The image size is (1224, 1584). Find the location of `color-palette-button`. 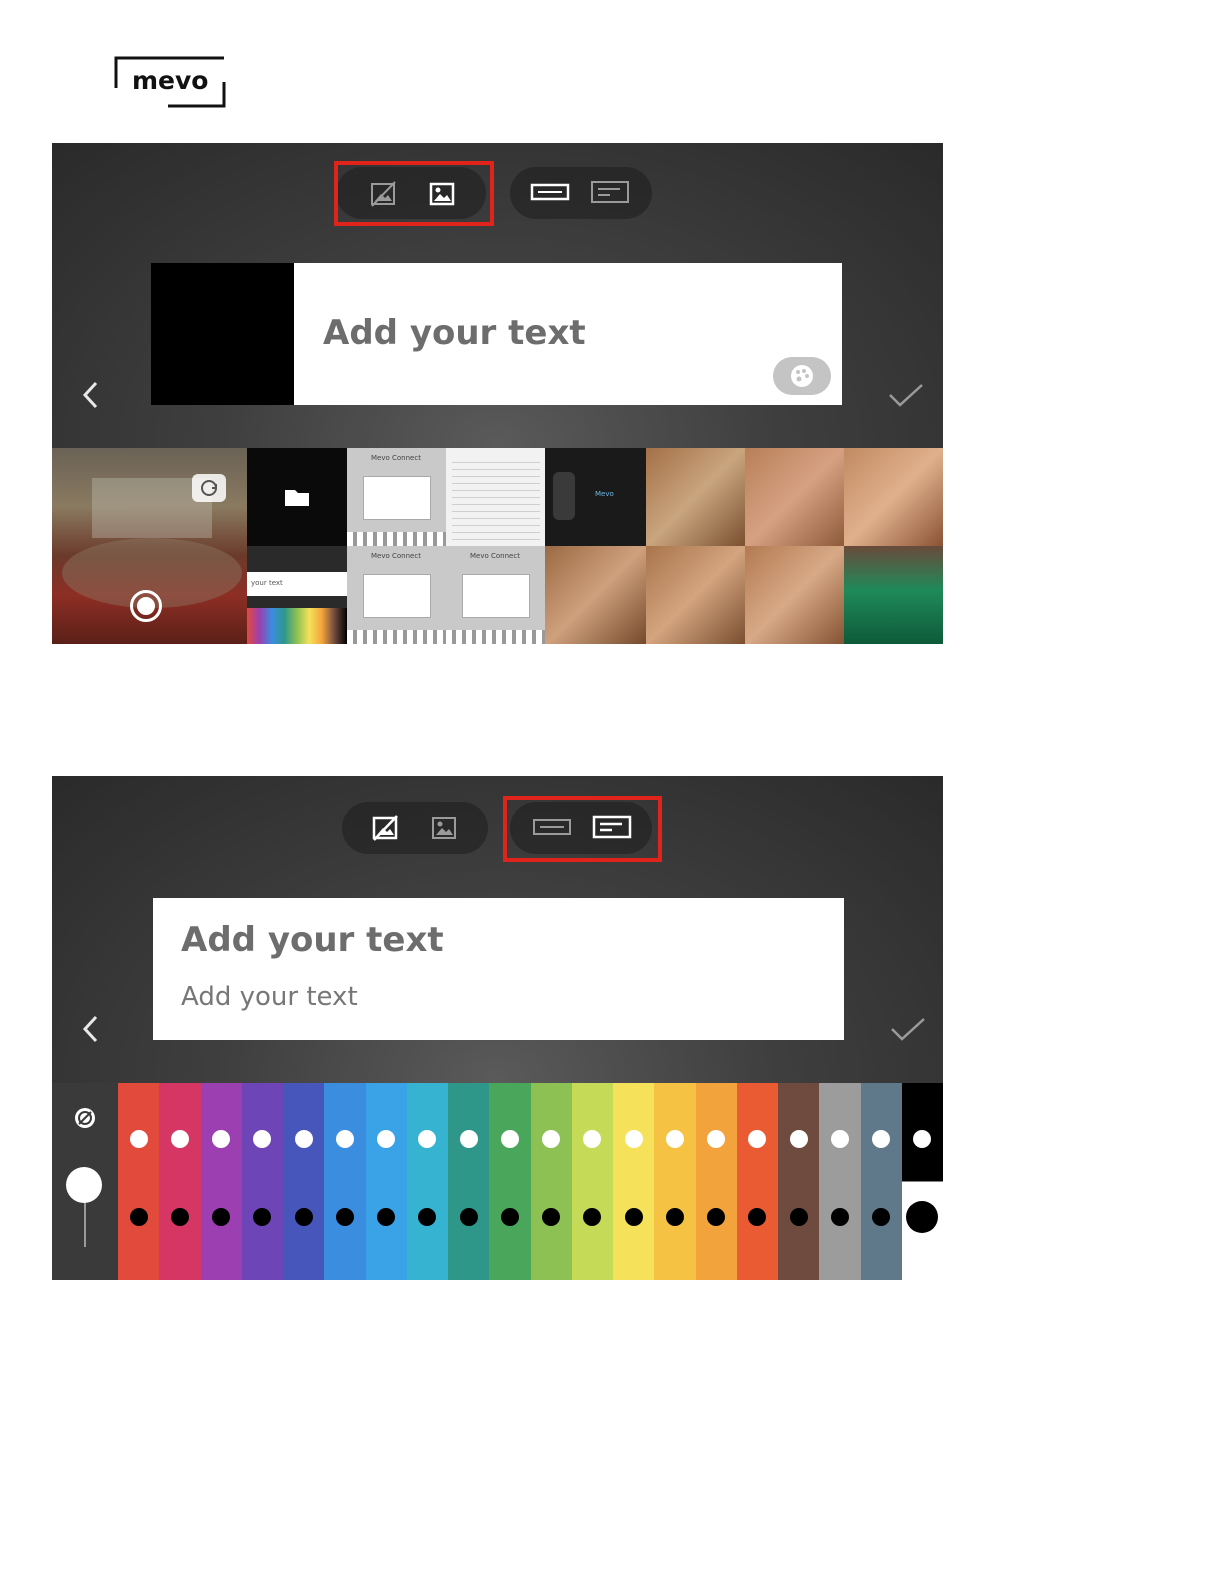

color-palette-button is located at coordinates (802, 376).